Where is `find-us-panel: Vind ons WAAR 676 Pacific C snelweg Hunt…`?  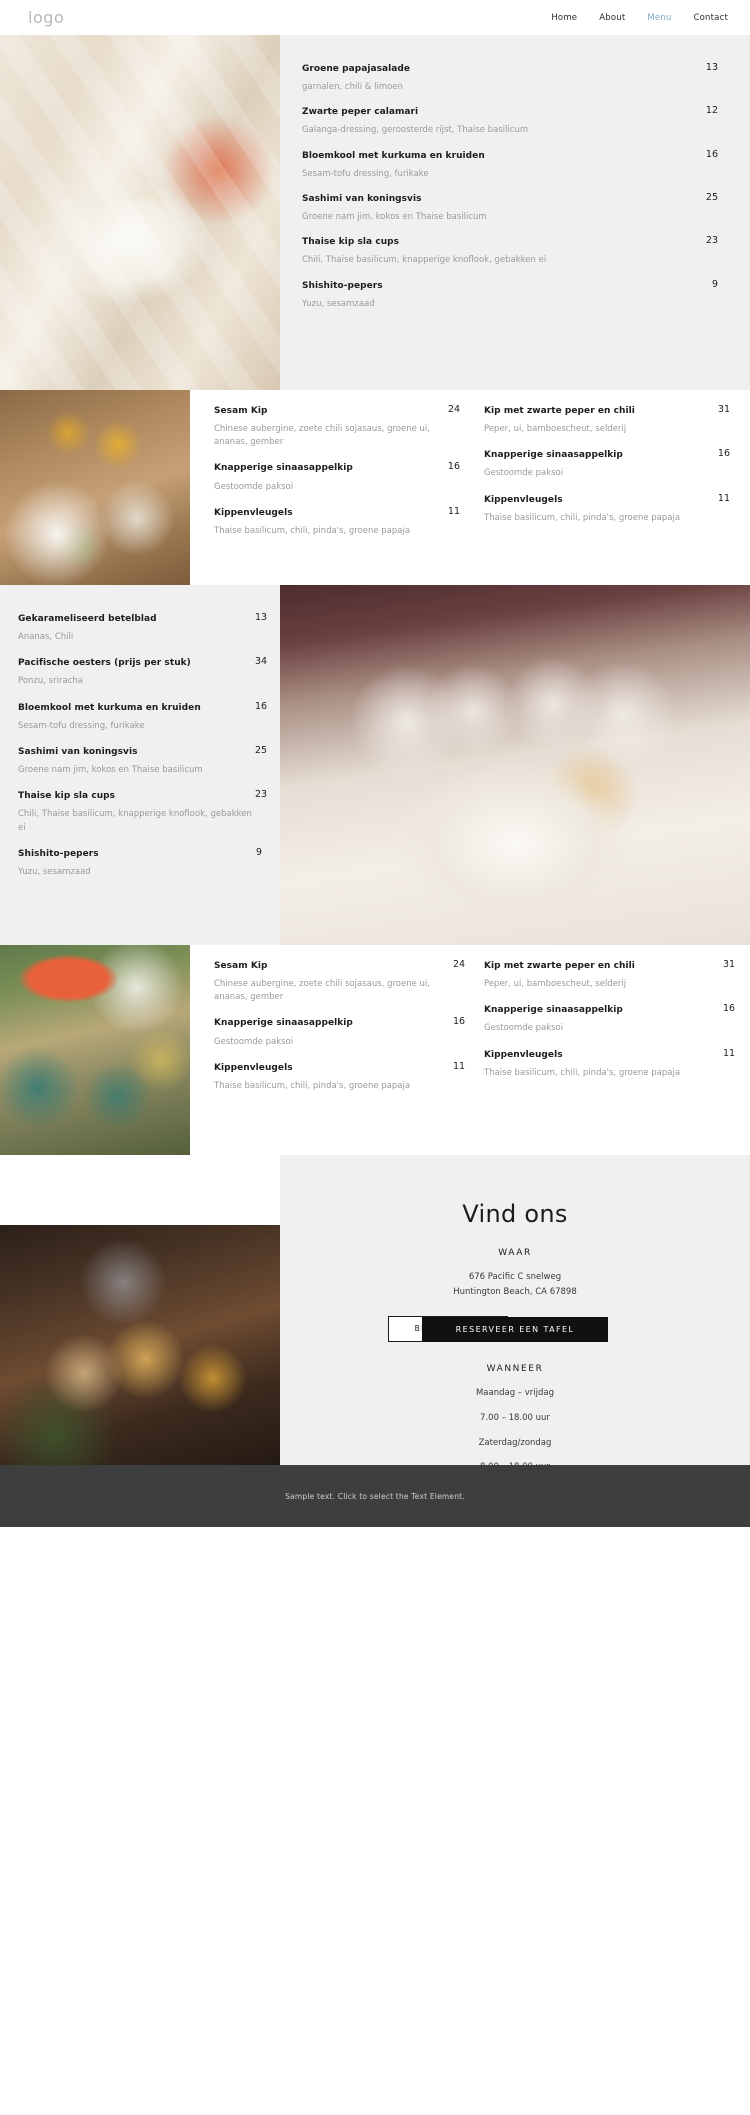 find-us-panel: Vind ons WAAR 676 Pacific C snelweg Hunt… is located at coordinates (515, 1313).